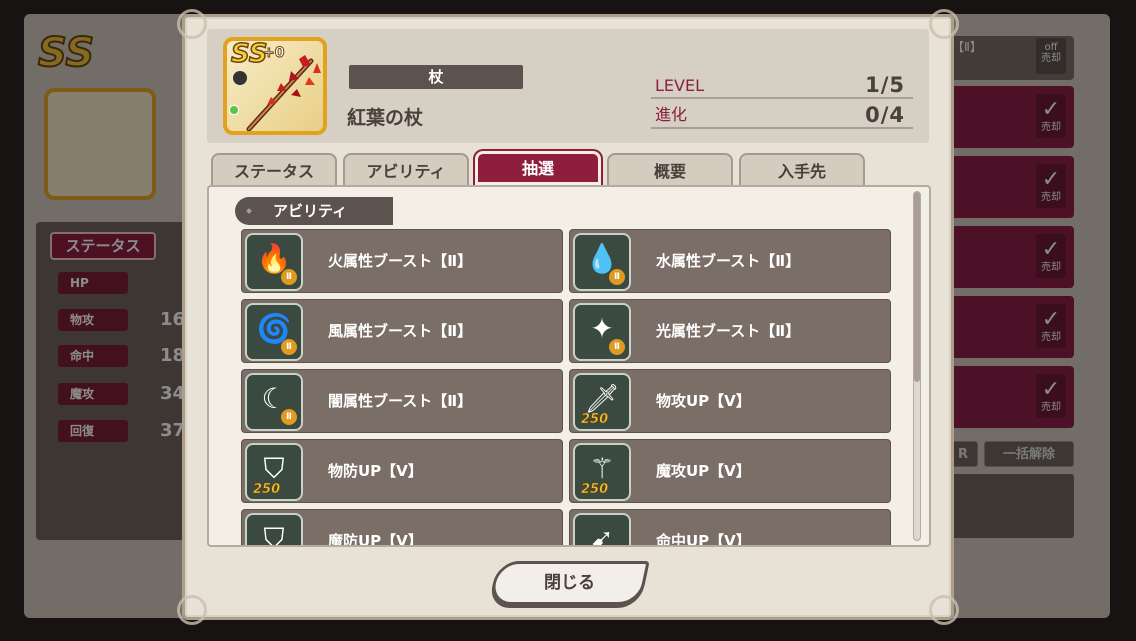 This screenshot has width=1136, height=641. Describe the element at coordinates (602, 402) in the screenshot. I see `sword-icon: 🗡 250` at that location.